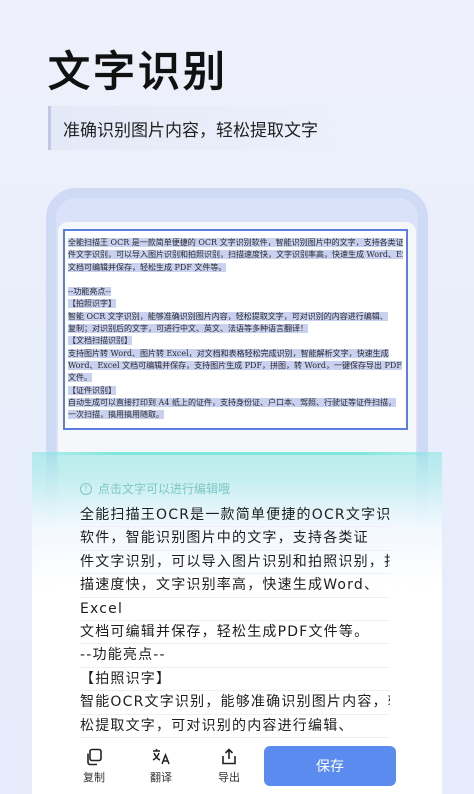  I want to click on scan-text-line: 文档可编辑并保存，轻松生成 PDF 文件等。, so click(235, 268).